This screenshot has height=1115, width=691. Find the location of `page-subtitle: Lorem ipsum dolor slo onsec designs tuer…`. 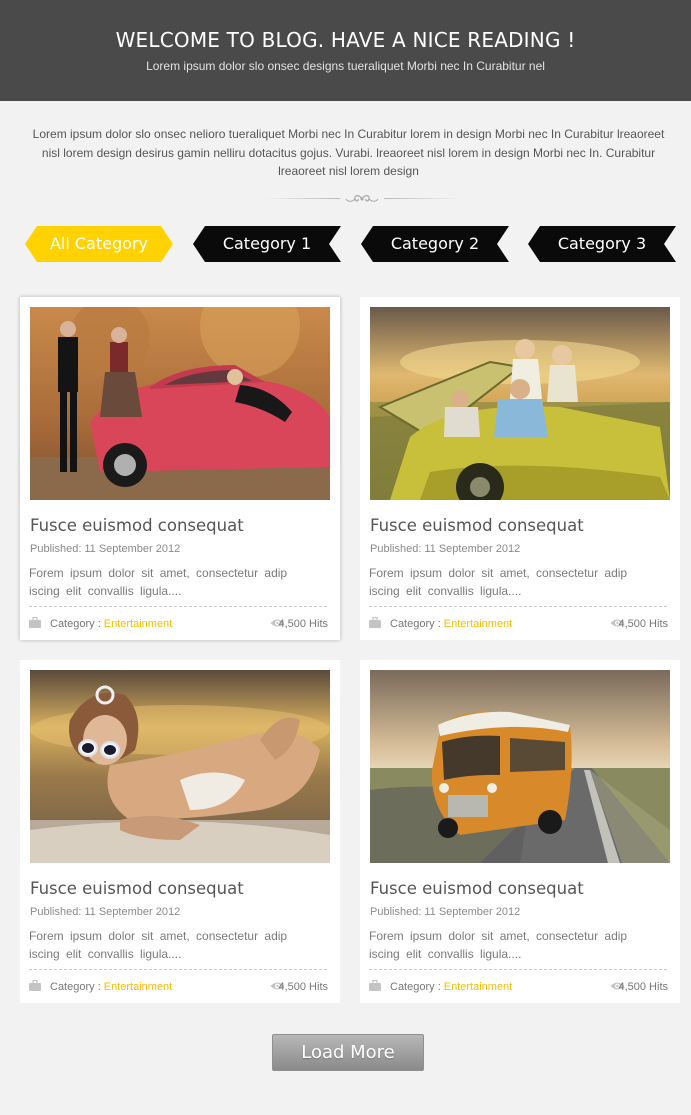

page-subtitle: Lorem ipsum dolor slo onsec designs tuer… is located at coordinates (345, 66).